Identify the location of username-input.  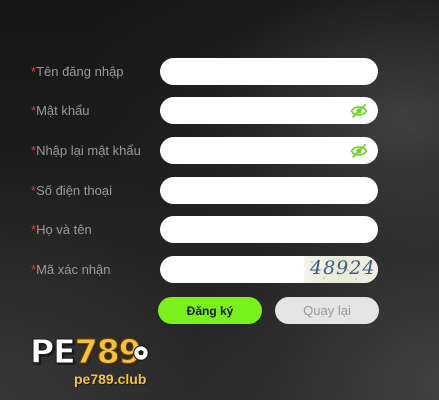
(269, 71).